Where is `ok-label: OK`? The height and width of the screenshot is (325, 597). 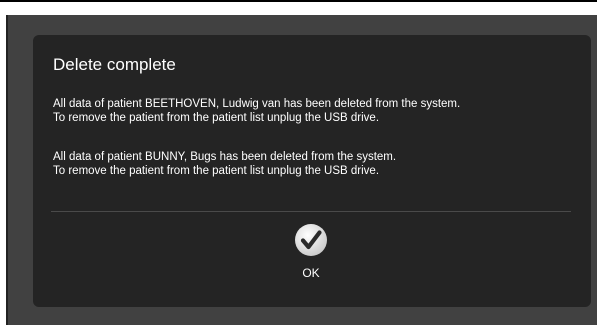
ok-label: OK is located at coordinates (311, 273).